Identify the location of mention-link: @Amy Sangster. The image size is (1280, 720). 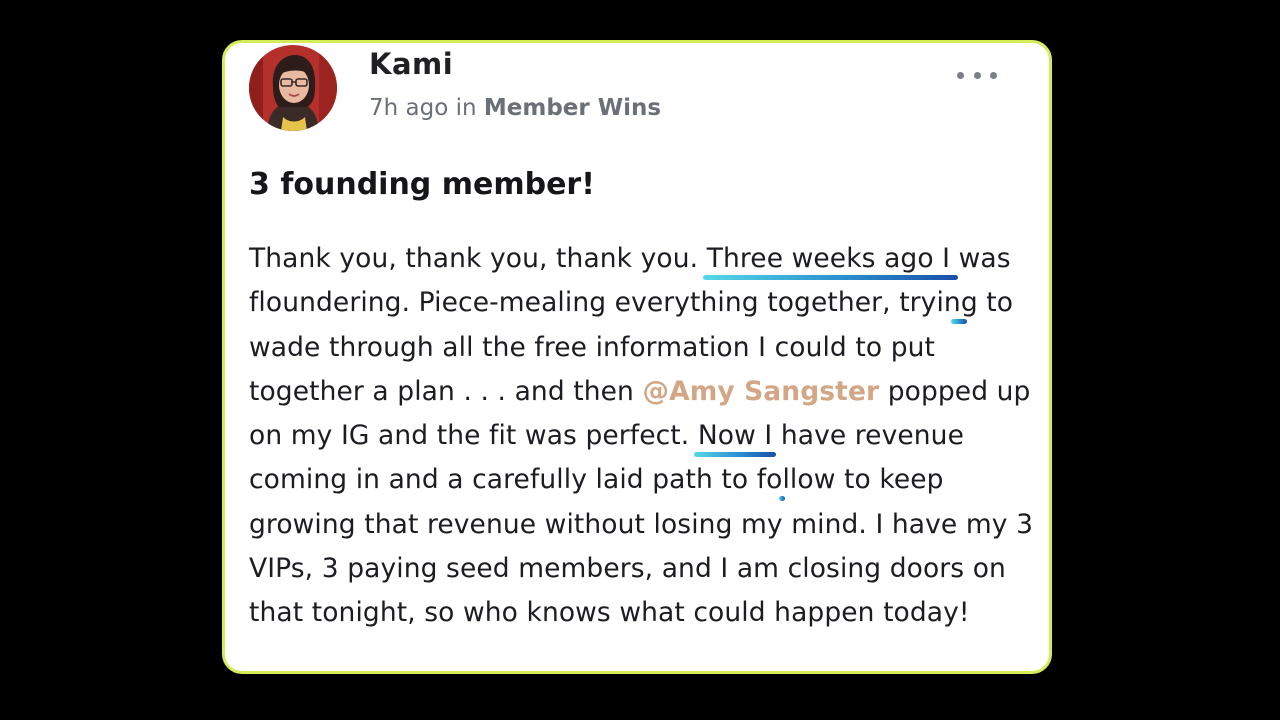
(760, 391).